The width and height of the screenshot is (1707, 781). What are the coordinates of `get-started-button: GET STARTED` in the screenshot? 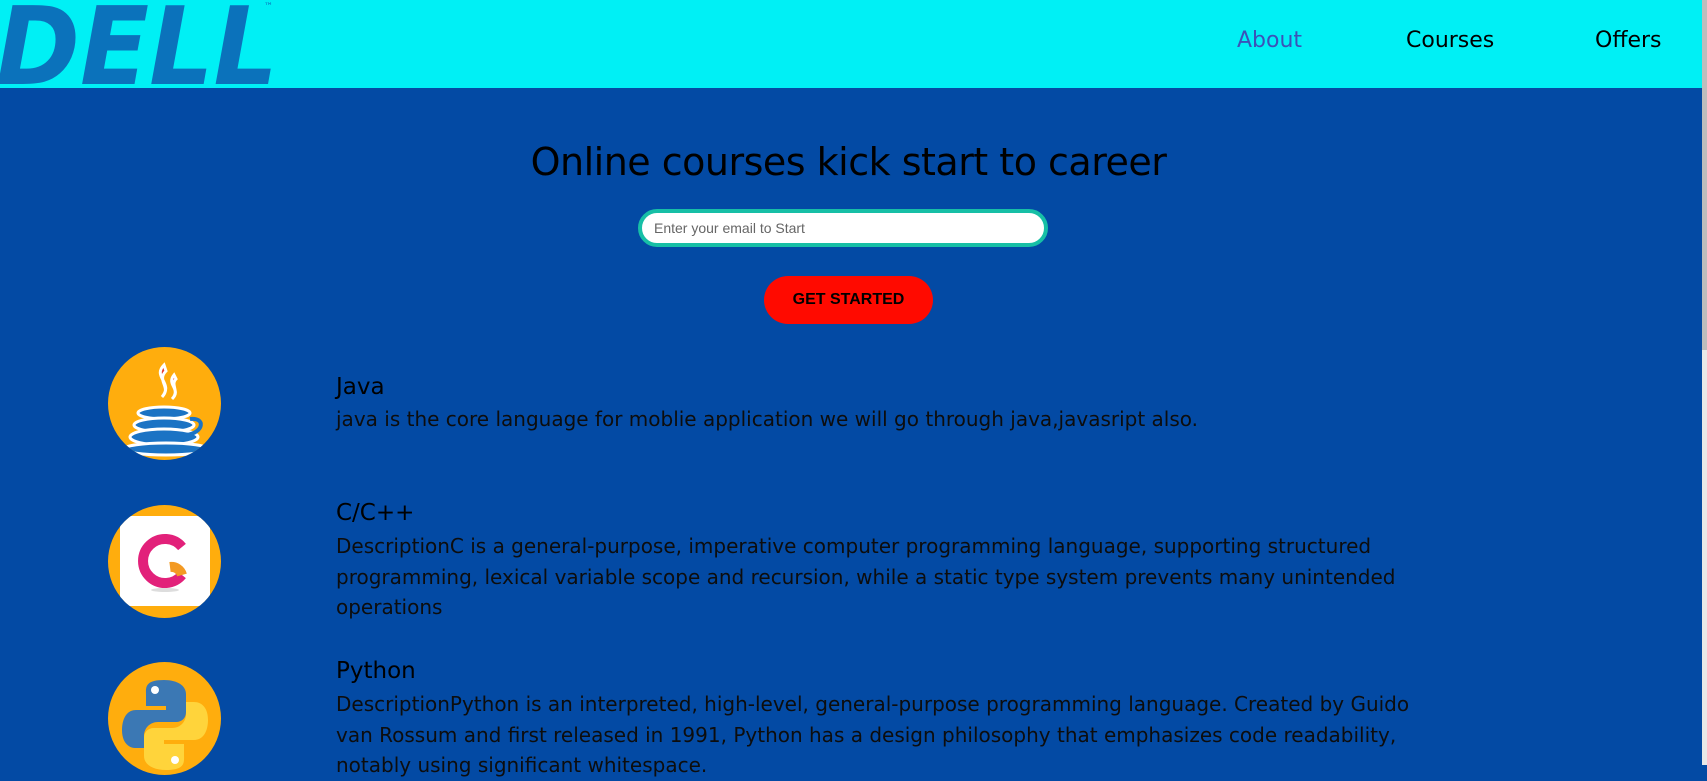 It's located at (848, 300).